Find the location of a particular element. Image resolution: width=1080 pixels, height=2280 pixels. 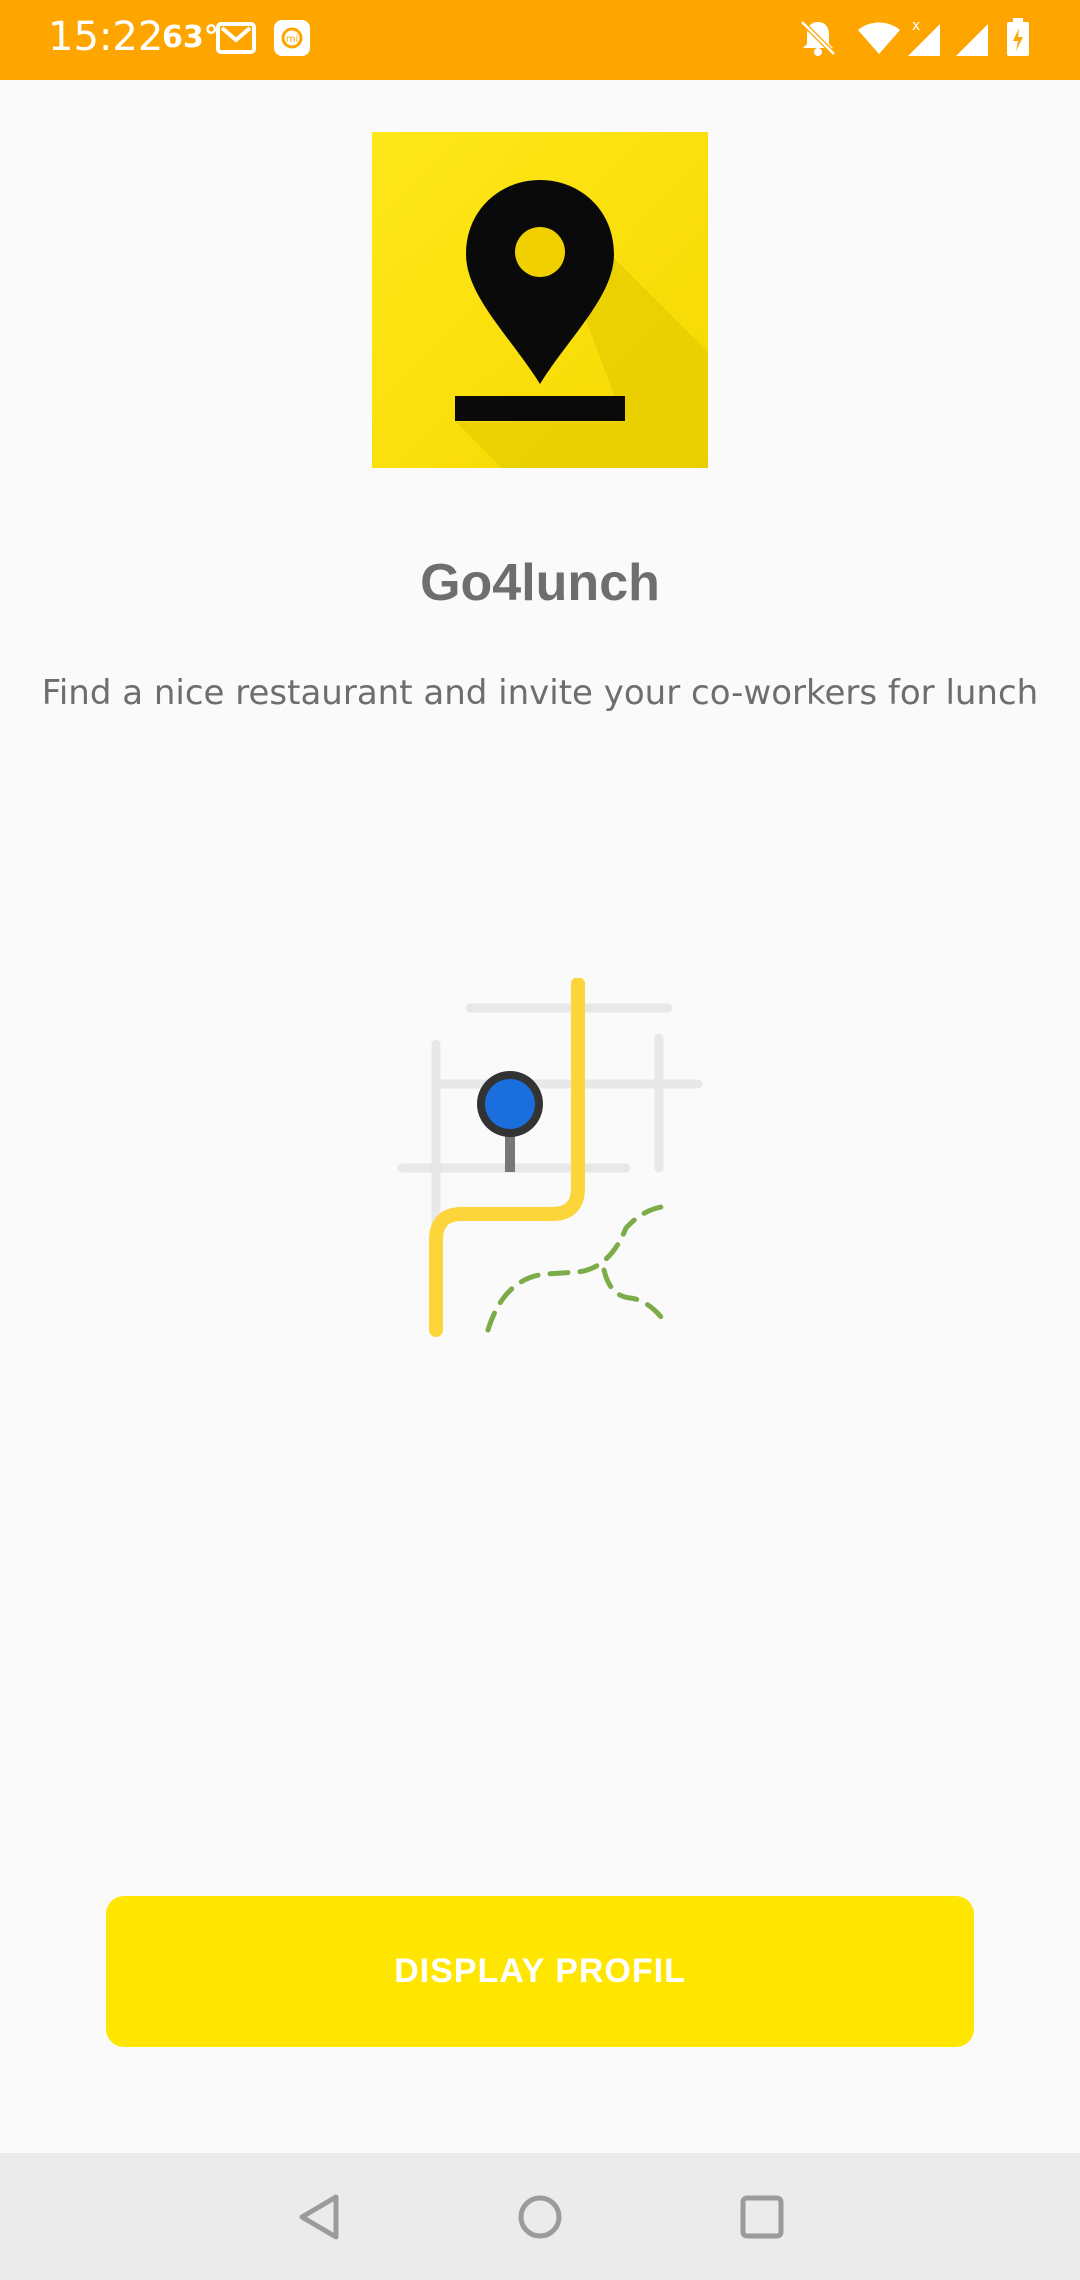

map-route-illustration is located at coordinates (551, 1160).